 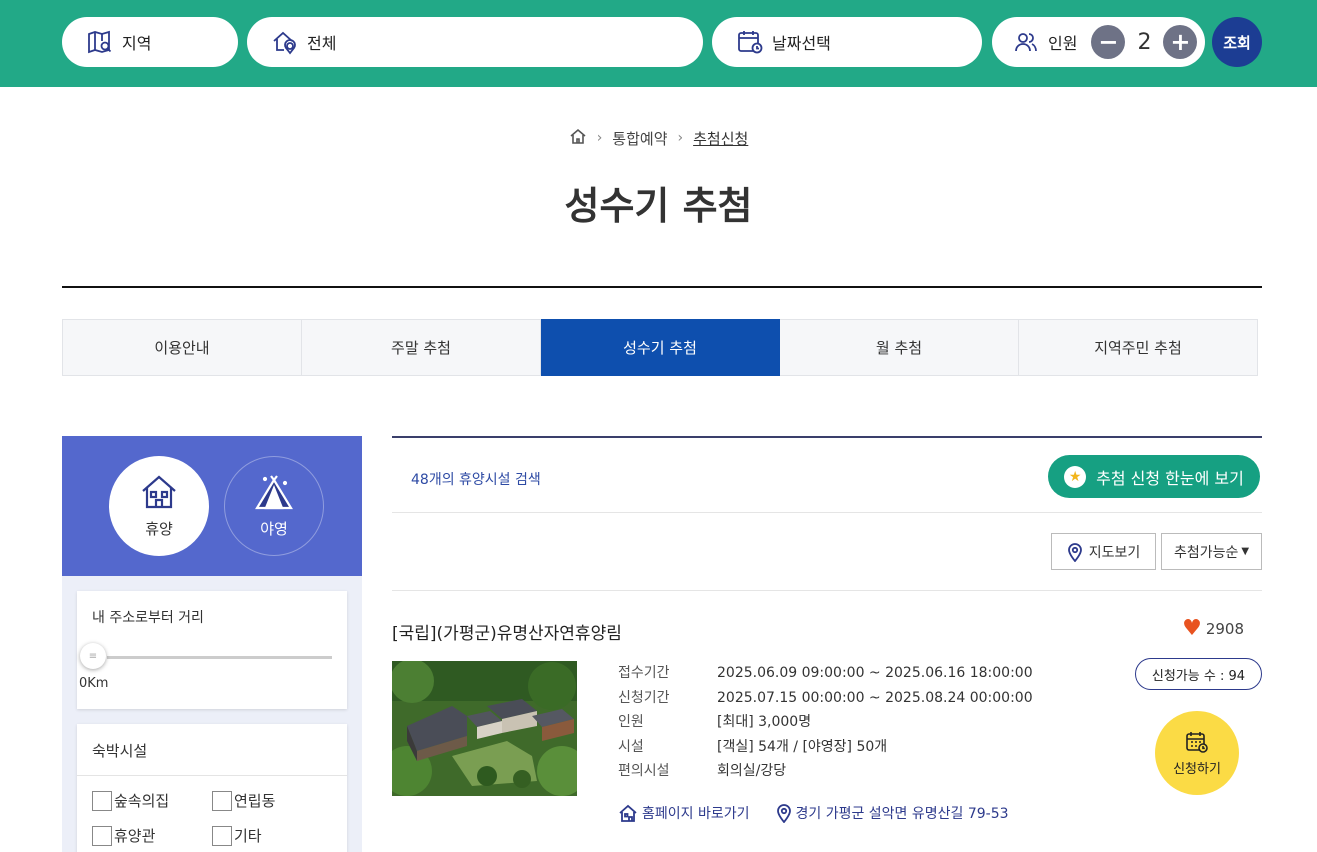 I want to click on sort-select: 추첨가능순 ▼, so click(x=1211, y=551).